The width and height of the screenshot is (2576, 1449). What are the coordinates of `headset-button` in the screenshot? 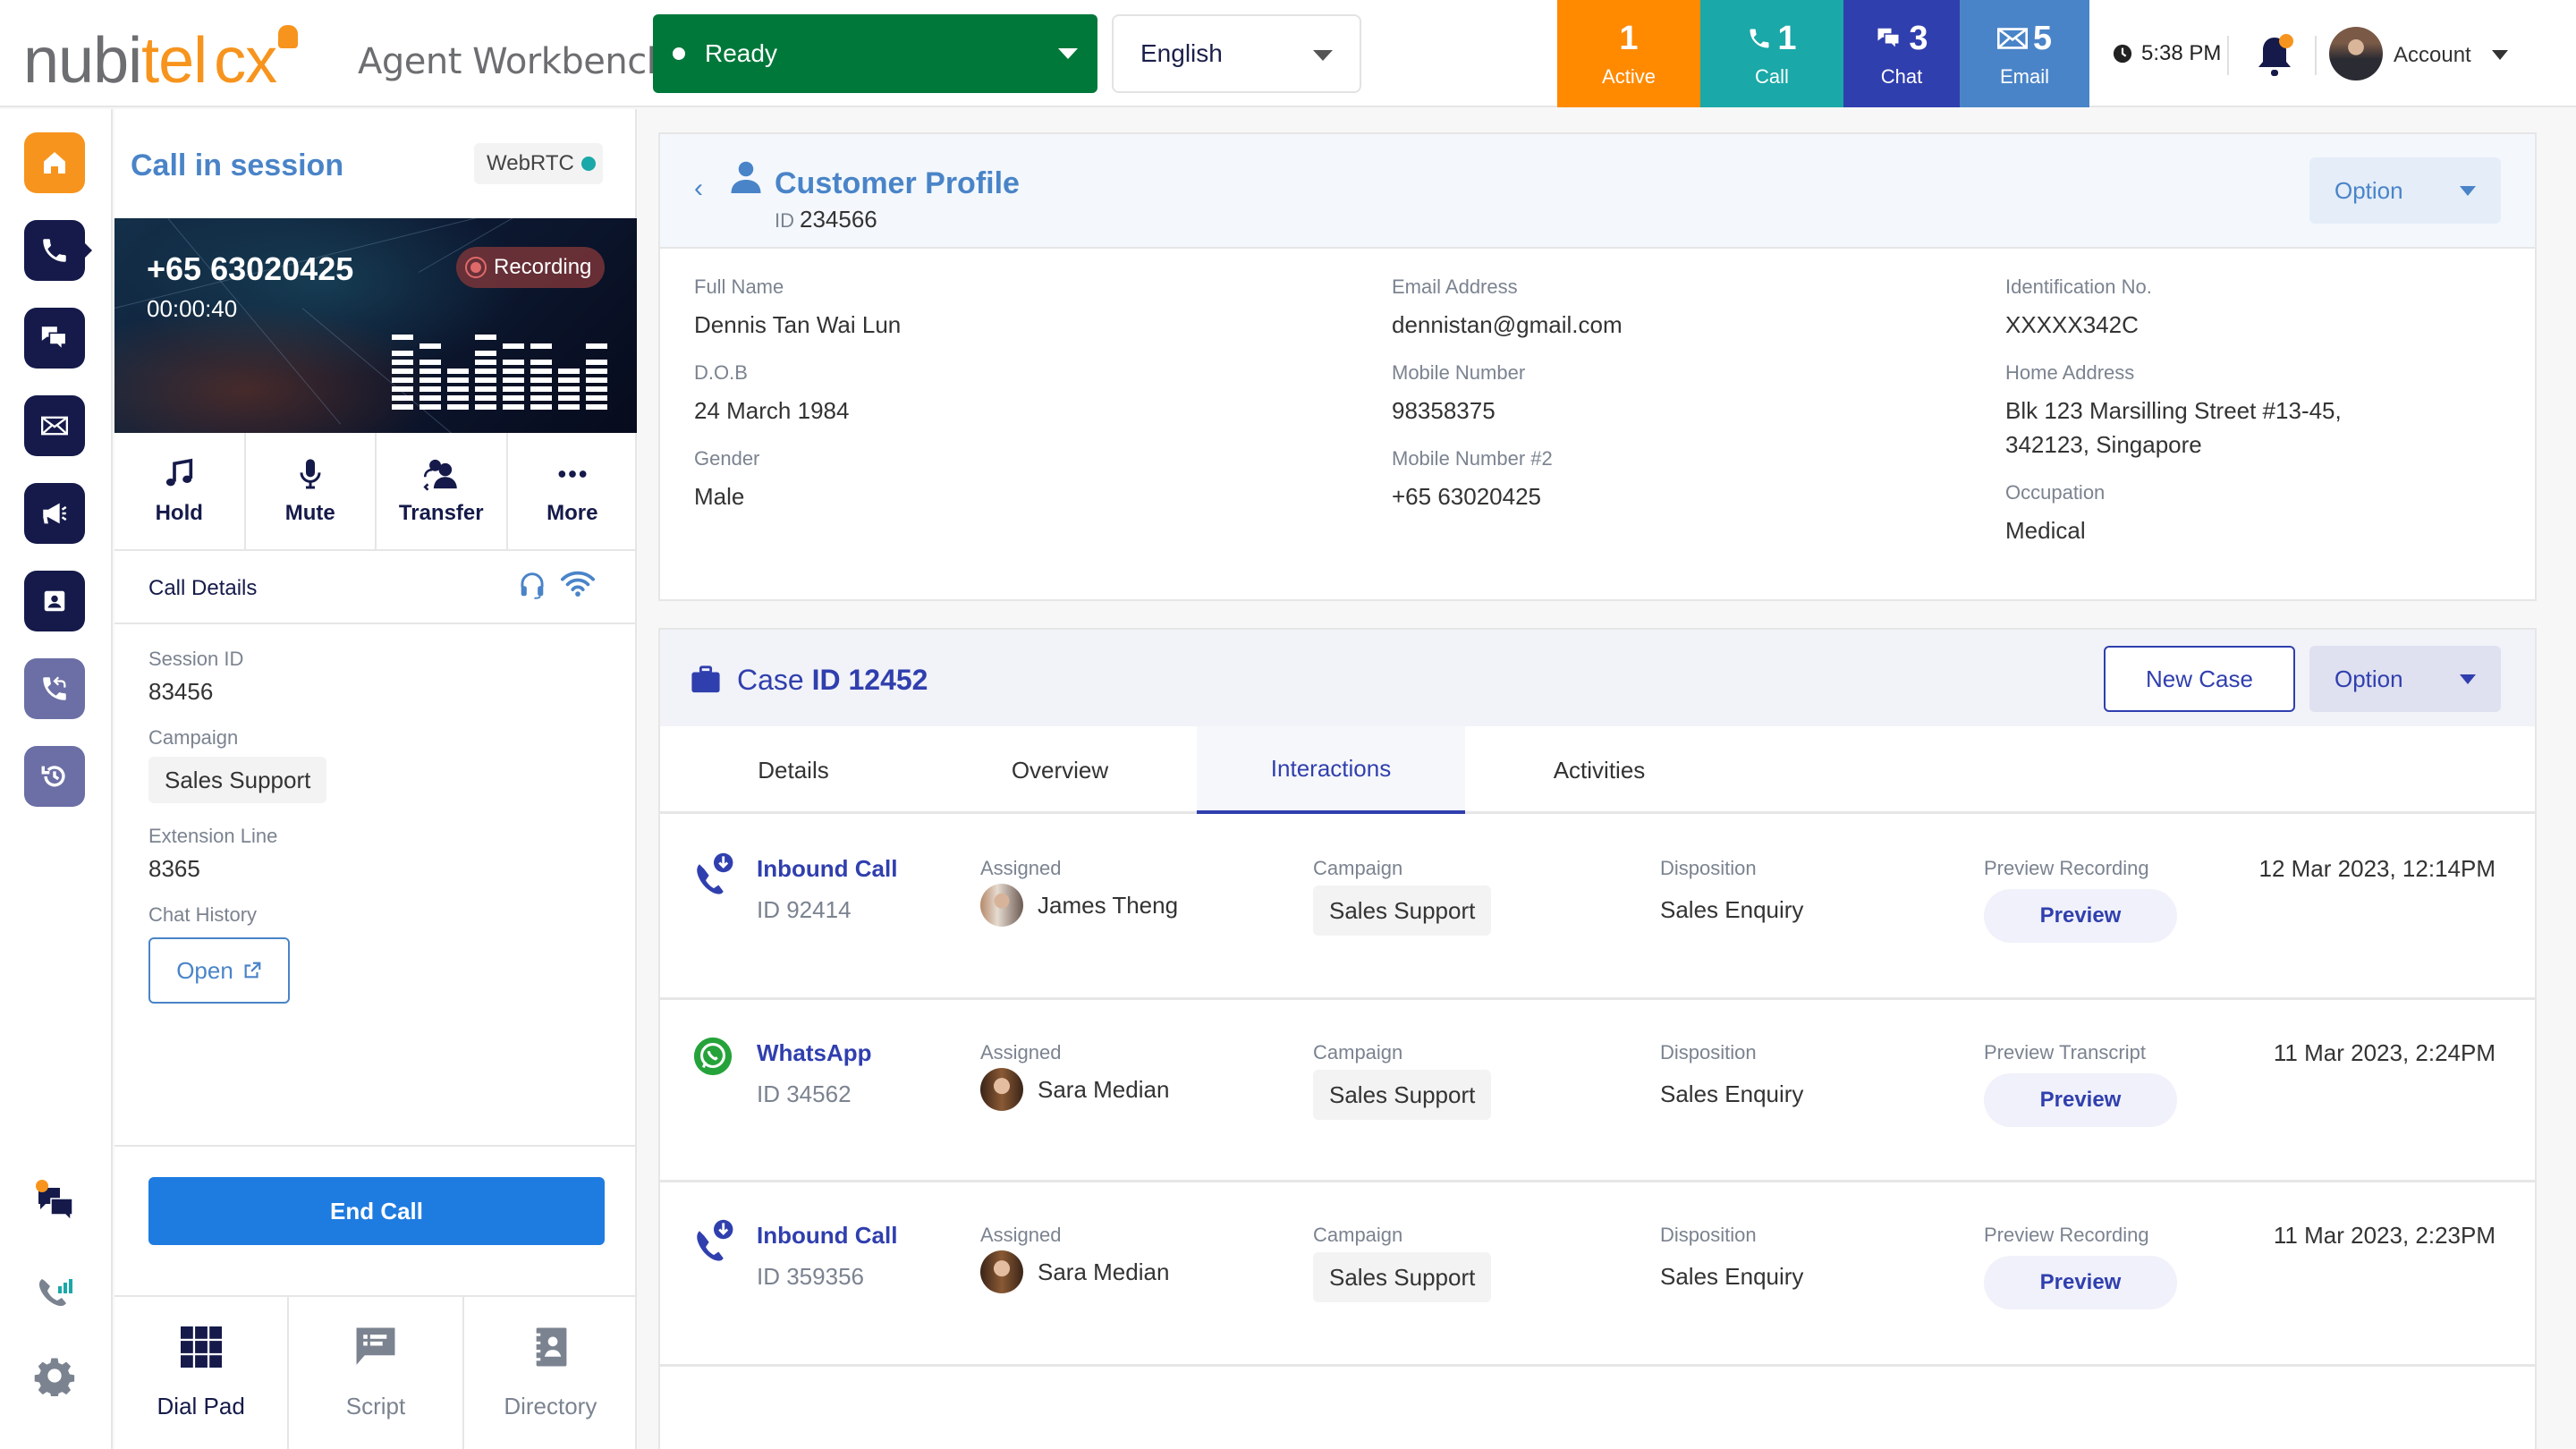 It's located at (532, 587).